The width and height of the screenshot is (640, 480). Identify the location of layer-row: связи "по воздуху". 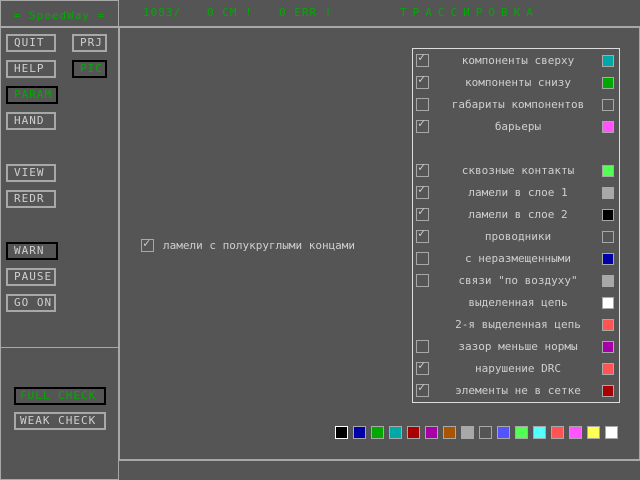
(516, 281).